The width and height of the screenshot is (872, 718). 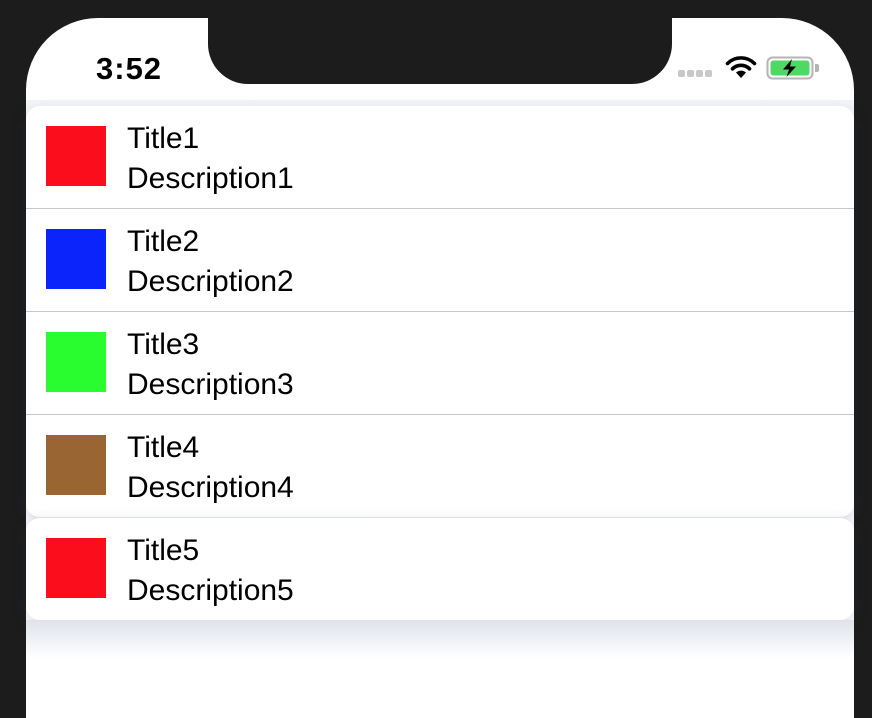 What do you see at coordinates (210, 178) in the screenshot?
I see `item-description: Description1` at bounding box center [210, 178].